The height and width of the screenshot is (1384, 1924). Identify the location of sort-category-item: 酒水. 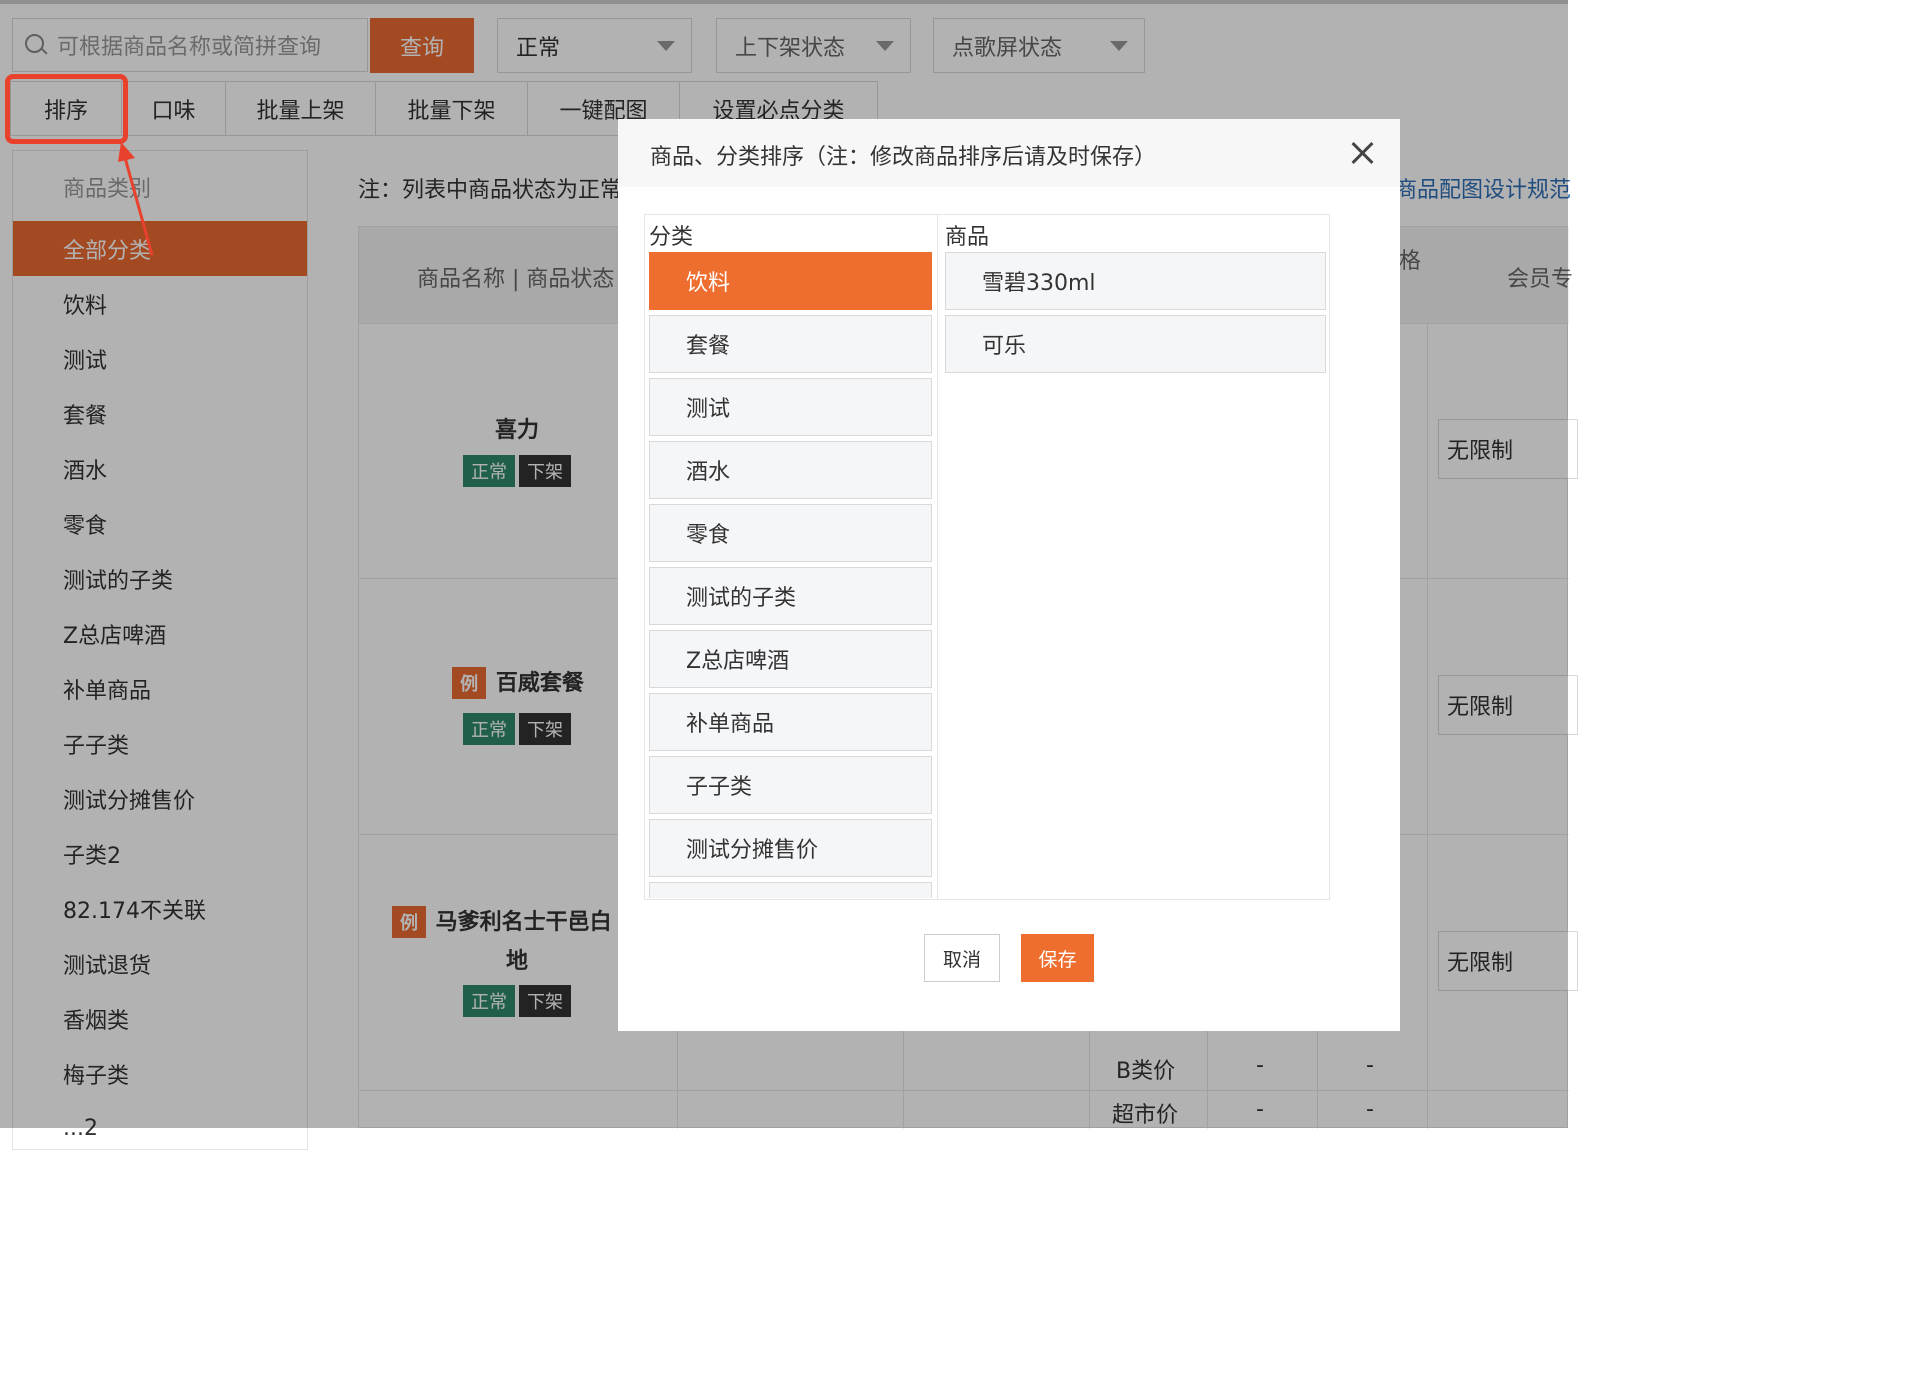
(790, 470).